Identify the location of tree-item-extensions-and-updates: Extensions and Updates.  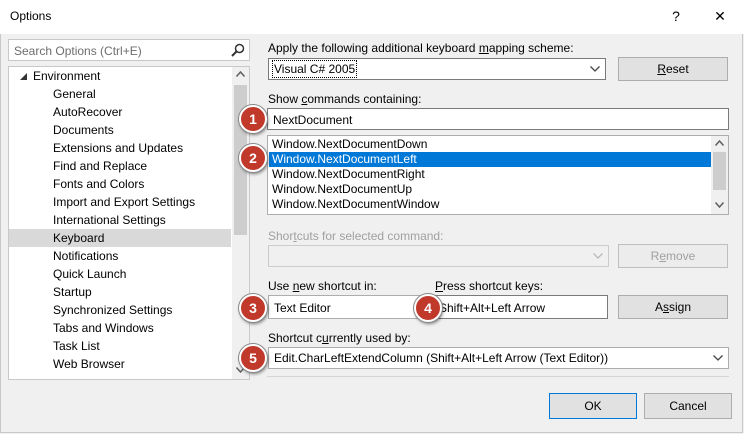
(120, 148).